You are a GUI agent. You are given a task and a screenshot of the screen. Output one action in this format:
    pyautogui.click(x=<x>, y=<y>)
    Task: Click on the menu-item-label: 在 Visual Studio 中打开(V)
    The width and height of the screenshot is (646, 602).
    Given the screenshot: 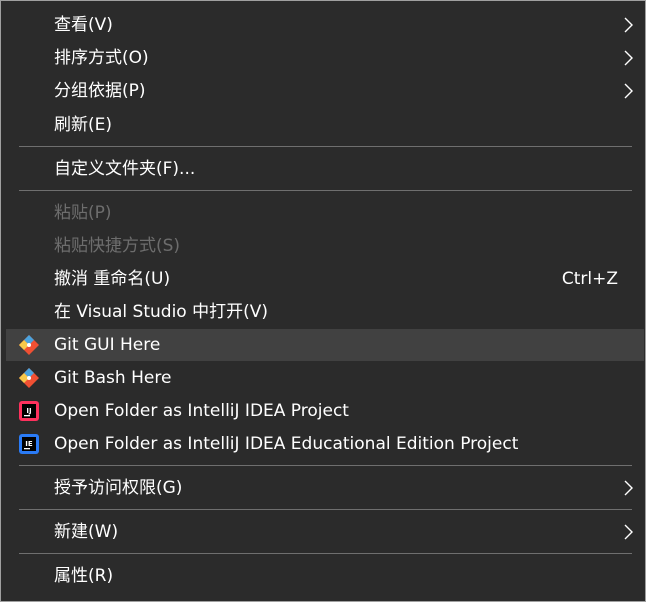 What is the action you would take?
    pyautogui.click(x=161, y=312)
    